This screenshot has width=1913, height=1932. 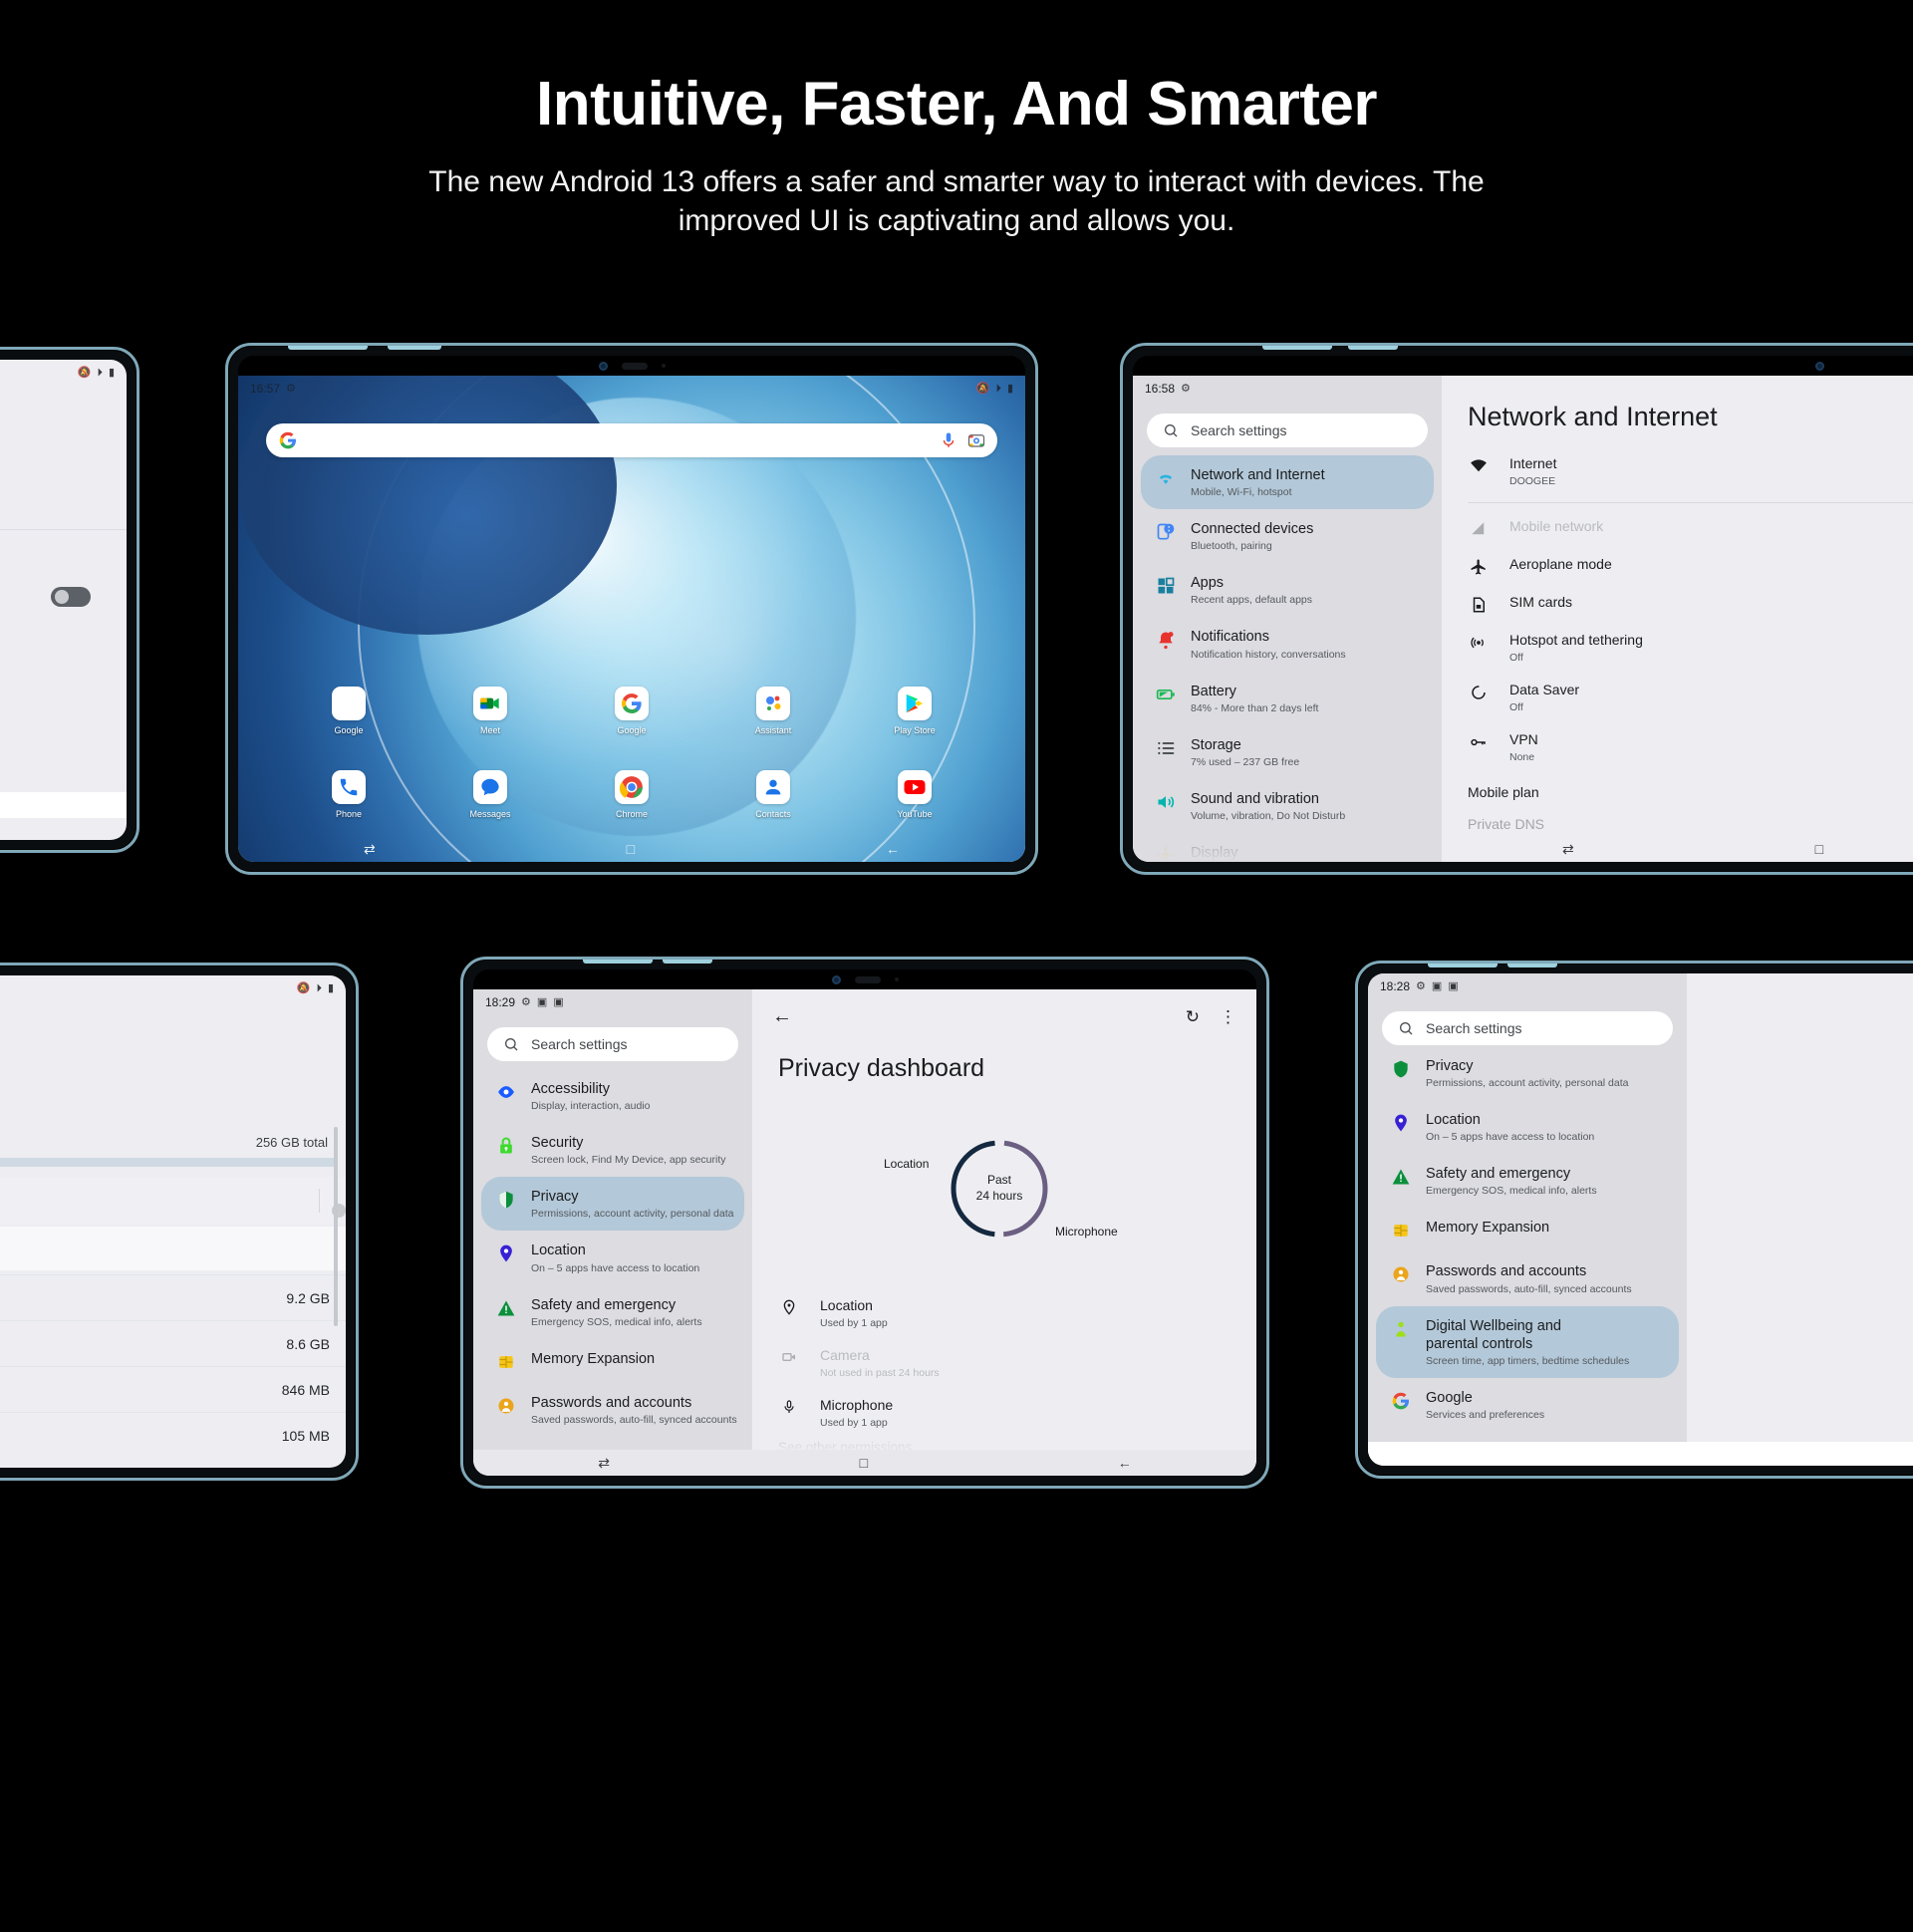 I want to click on detail-item-internet: Internet DOOGEE, so click(x=1677, y=471).